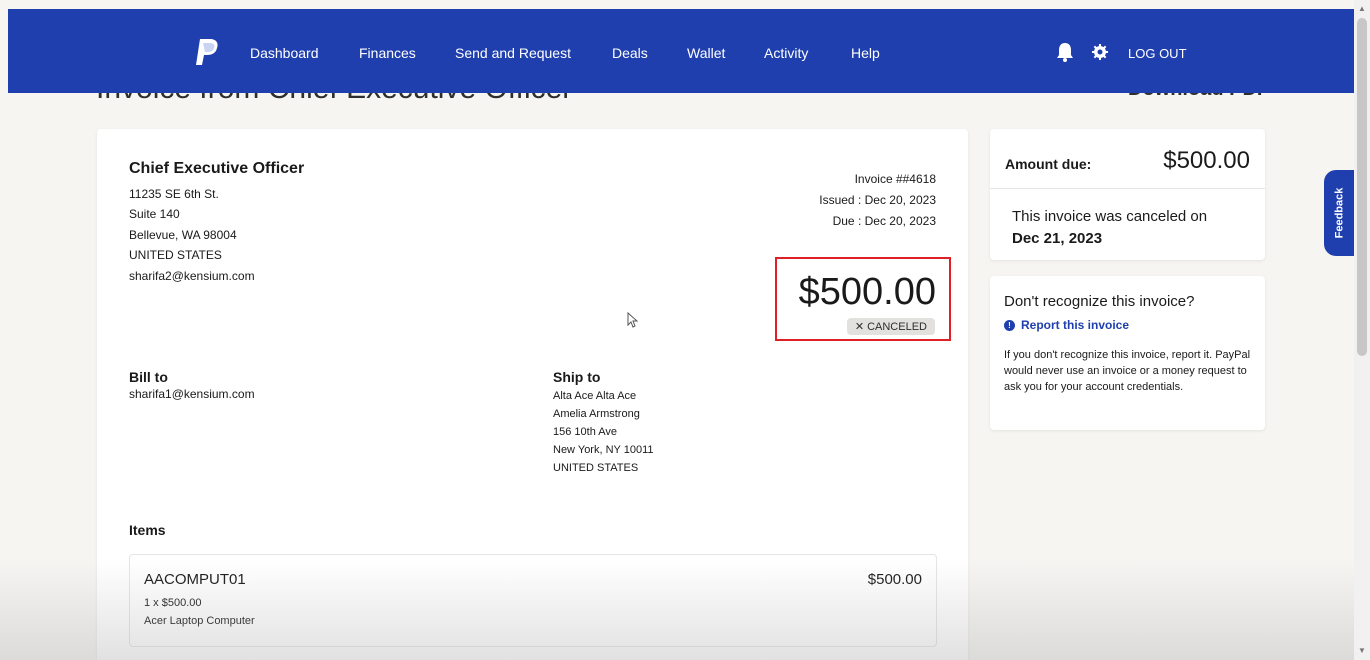 This screenshot has height=660, width=1370. What do you see at coordinates (175, 255) in the screenshot?
I see `sender-address-line: UNITED STATES` at bounding box center [175, 255].